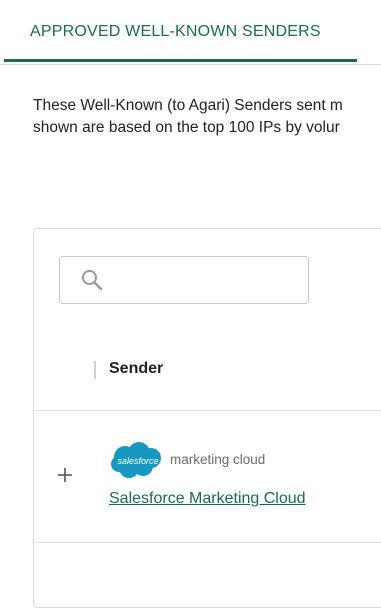 The image size is (381, 611). Describe the element at coordinates (95, 370) in the screenshot. I see `column-resize-handle` at that location.